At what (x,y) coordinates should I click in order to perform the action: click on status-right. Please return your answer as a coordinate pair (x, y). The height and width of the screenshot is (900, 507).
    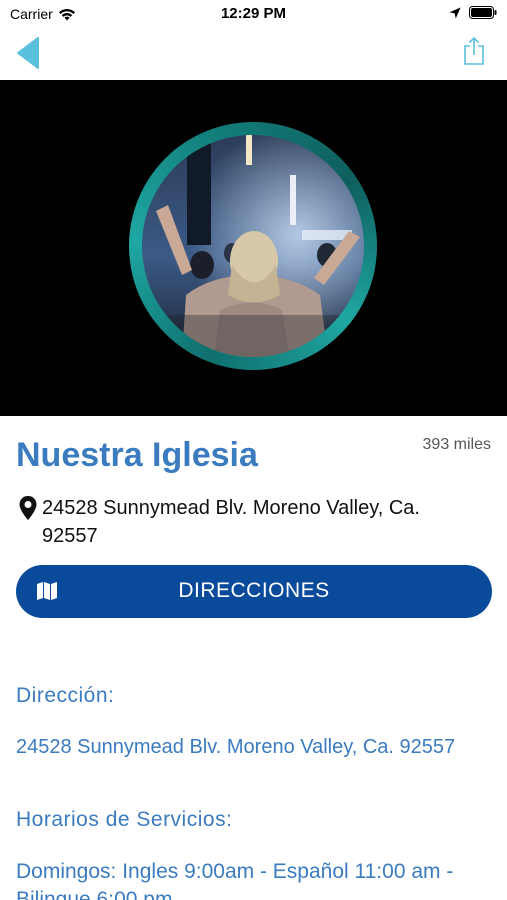
    Looking at the image, I should click on (473, 12).